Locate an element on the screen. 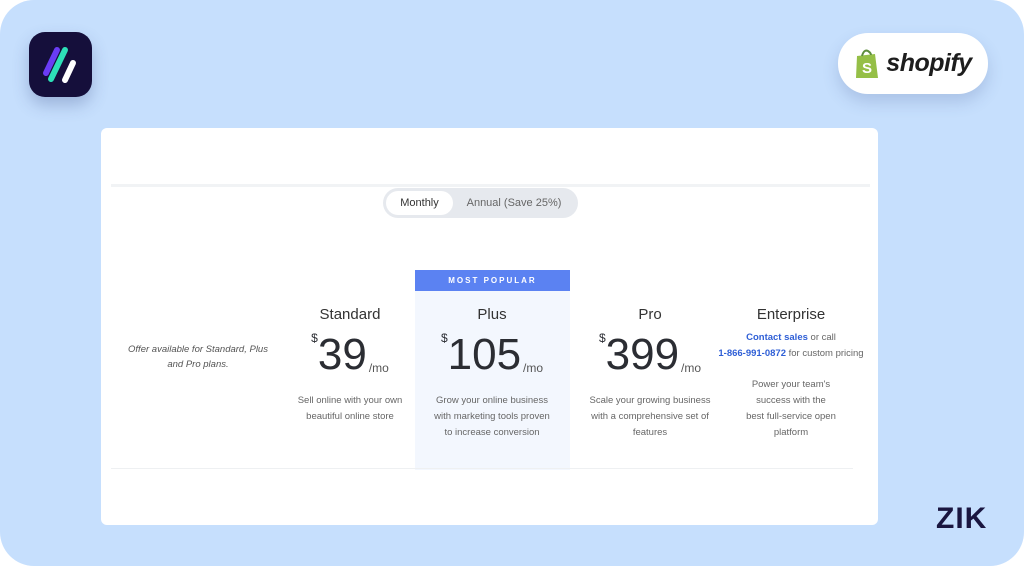  plan-name: Pro is located at coordinates (650, 314).